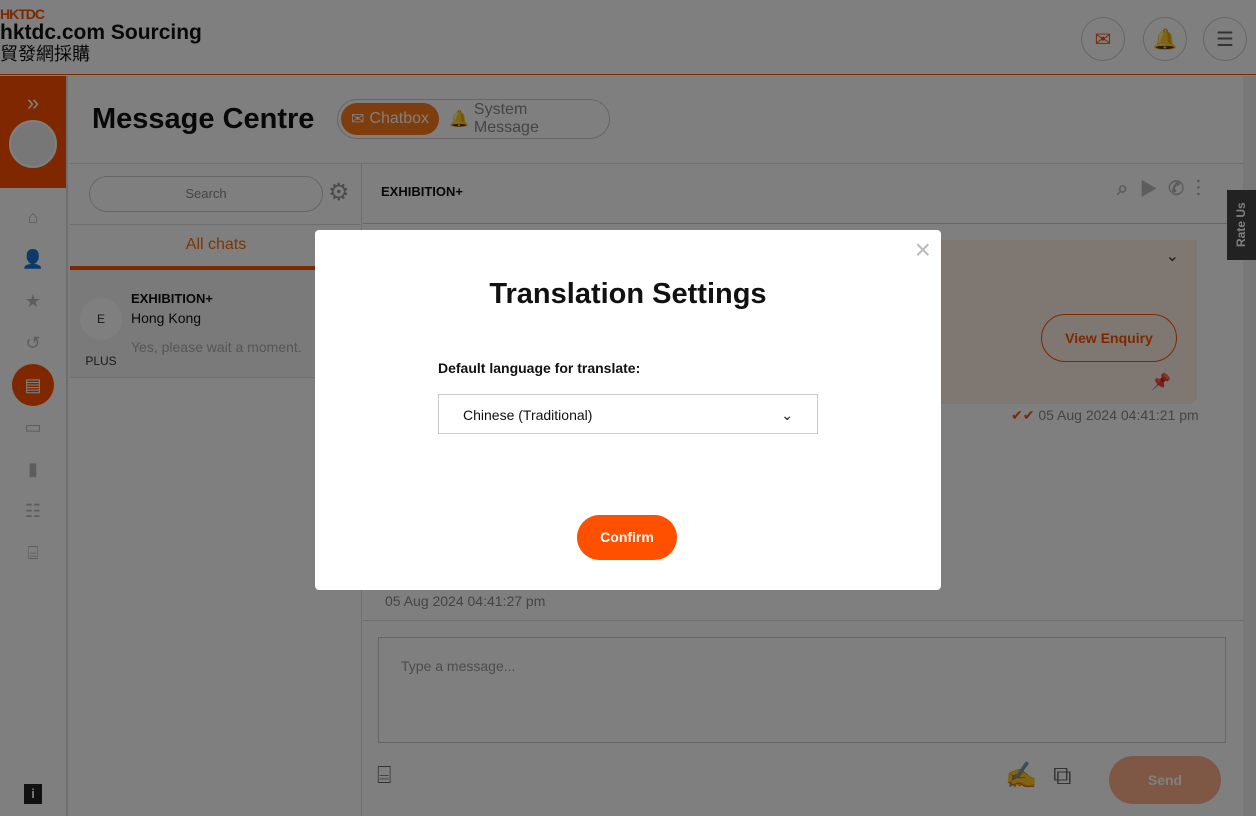  I want to click on language-label: Default language for translate:, so click(539, 368).